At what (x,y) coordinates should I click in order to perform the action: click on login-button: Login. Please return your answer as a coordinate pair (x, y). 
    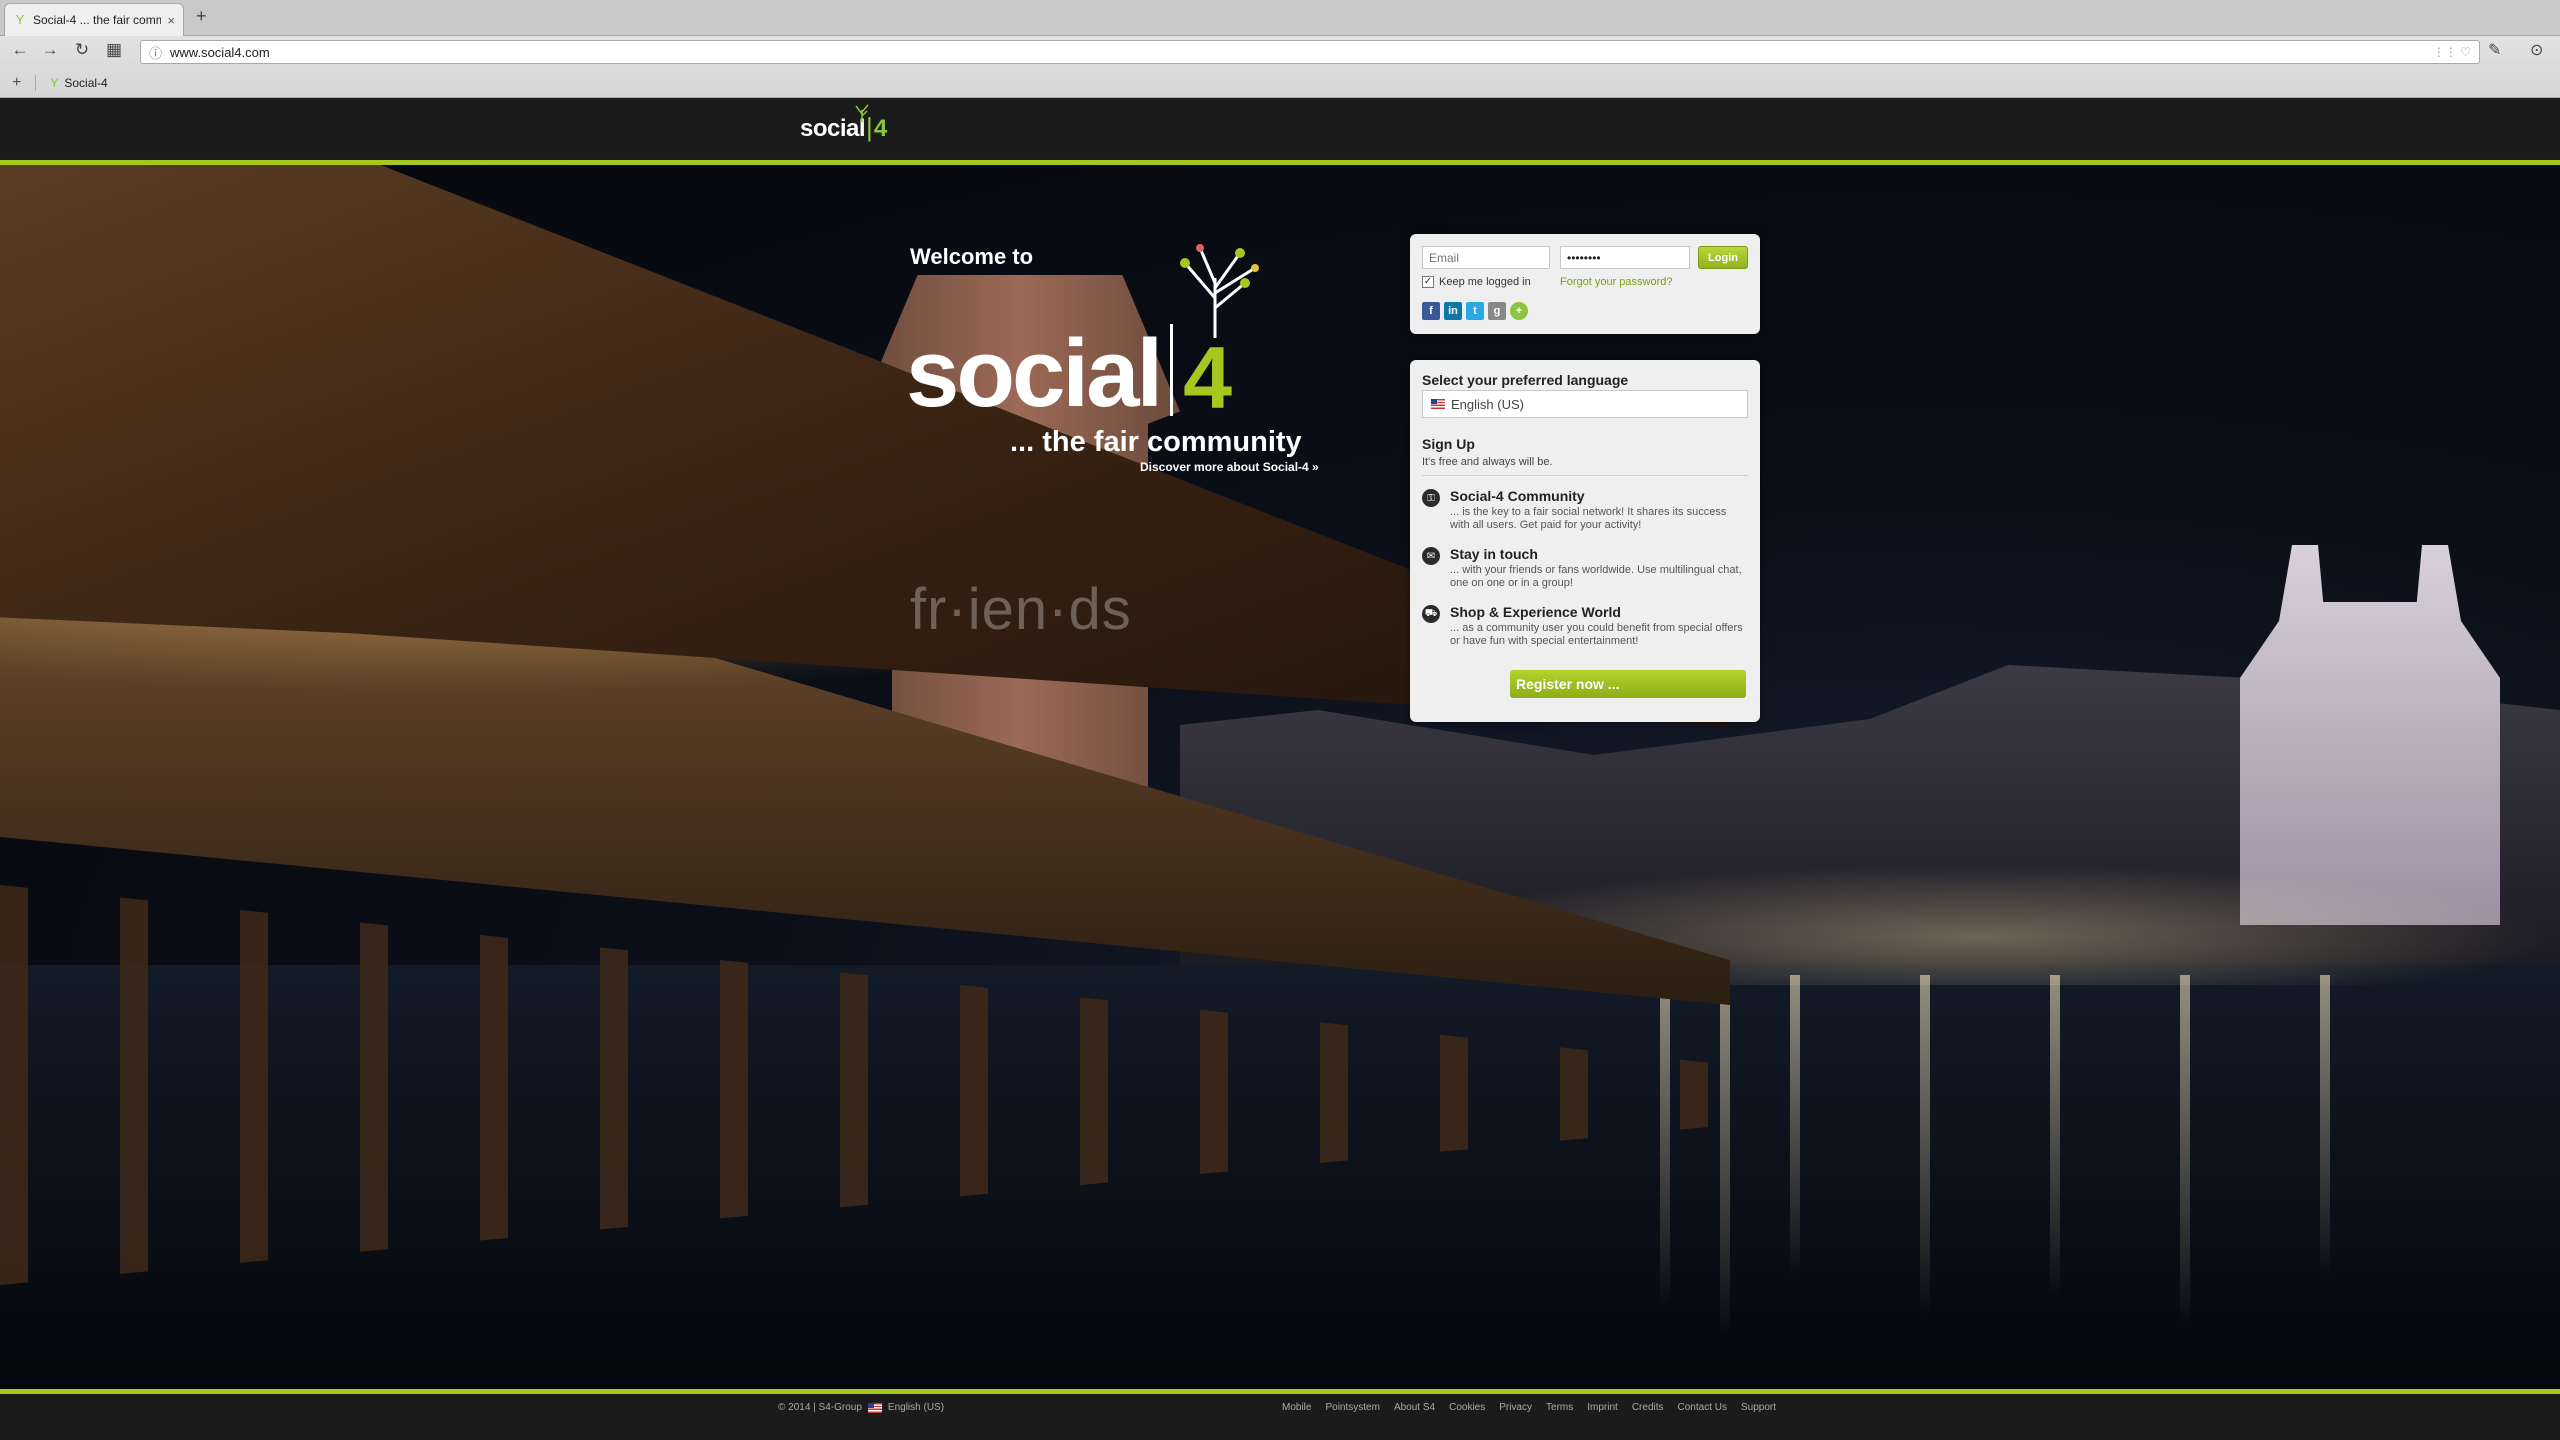
    Looking at the image, I should click on (1723, 257).